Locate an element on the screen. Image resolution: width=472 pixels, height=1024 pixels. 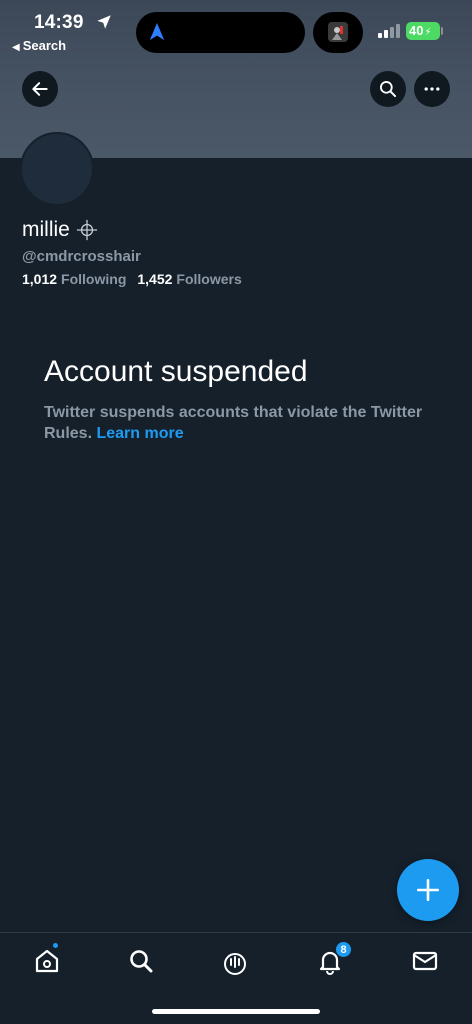
location-arrow-icon is located at coordinates (104, 22).